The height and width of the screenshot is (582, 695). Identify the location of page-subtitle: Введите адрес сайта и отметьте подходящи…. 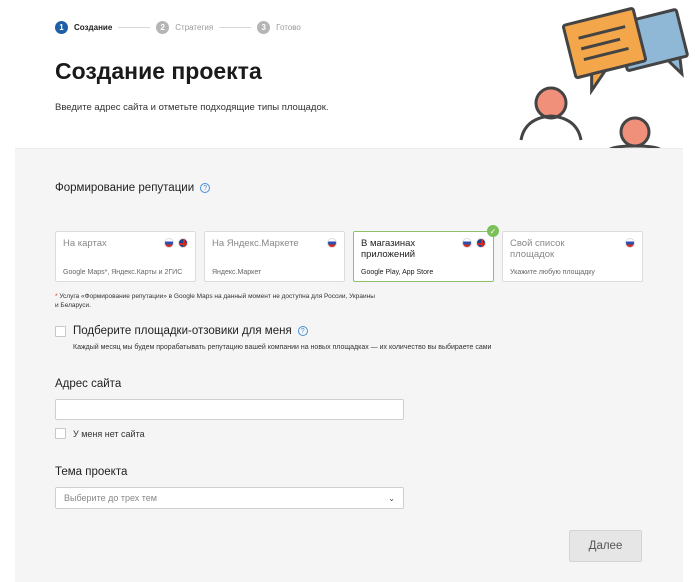
(192, 107).